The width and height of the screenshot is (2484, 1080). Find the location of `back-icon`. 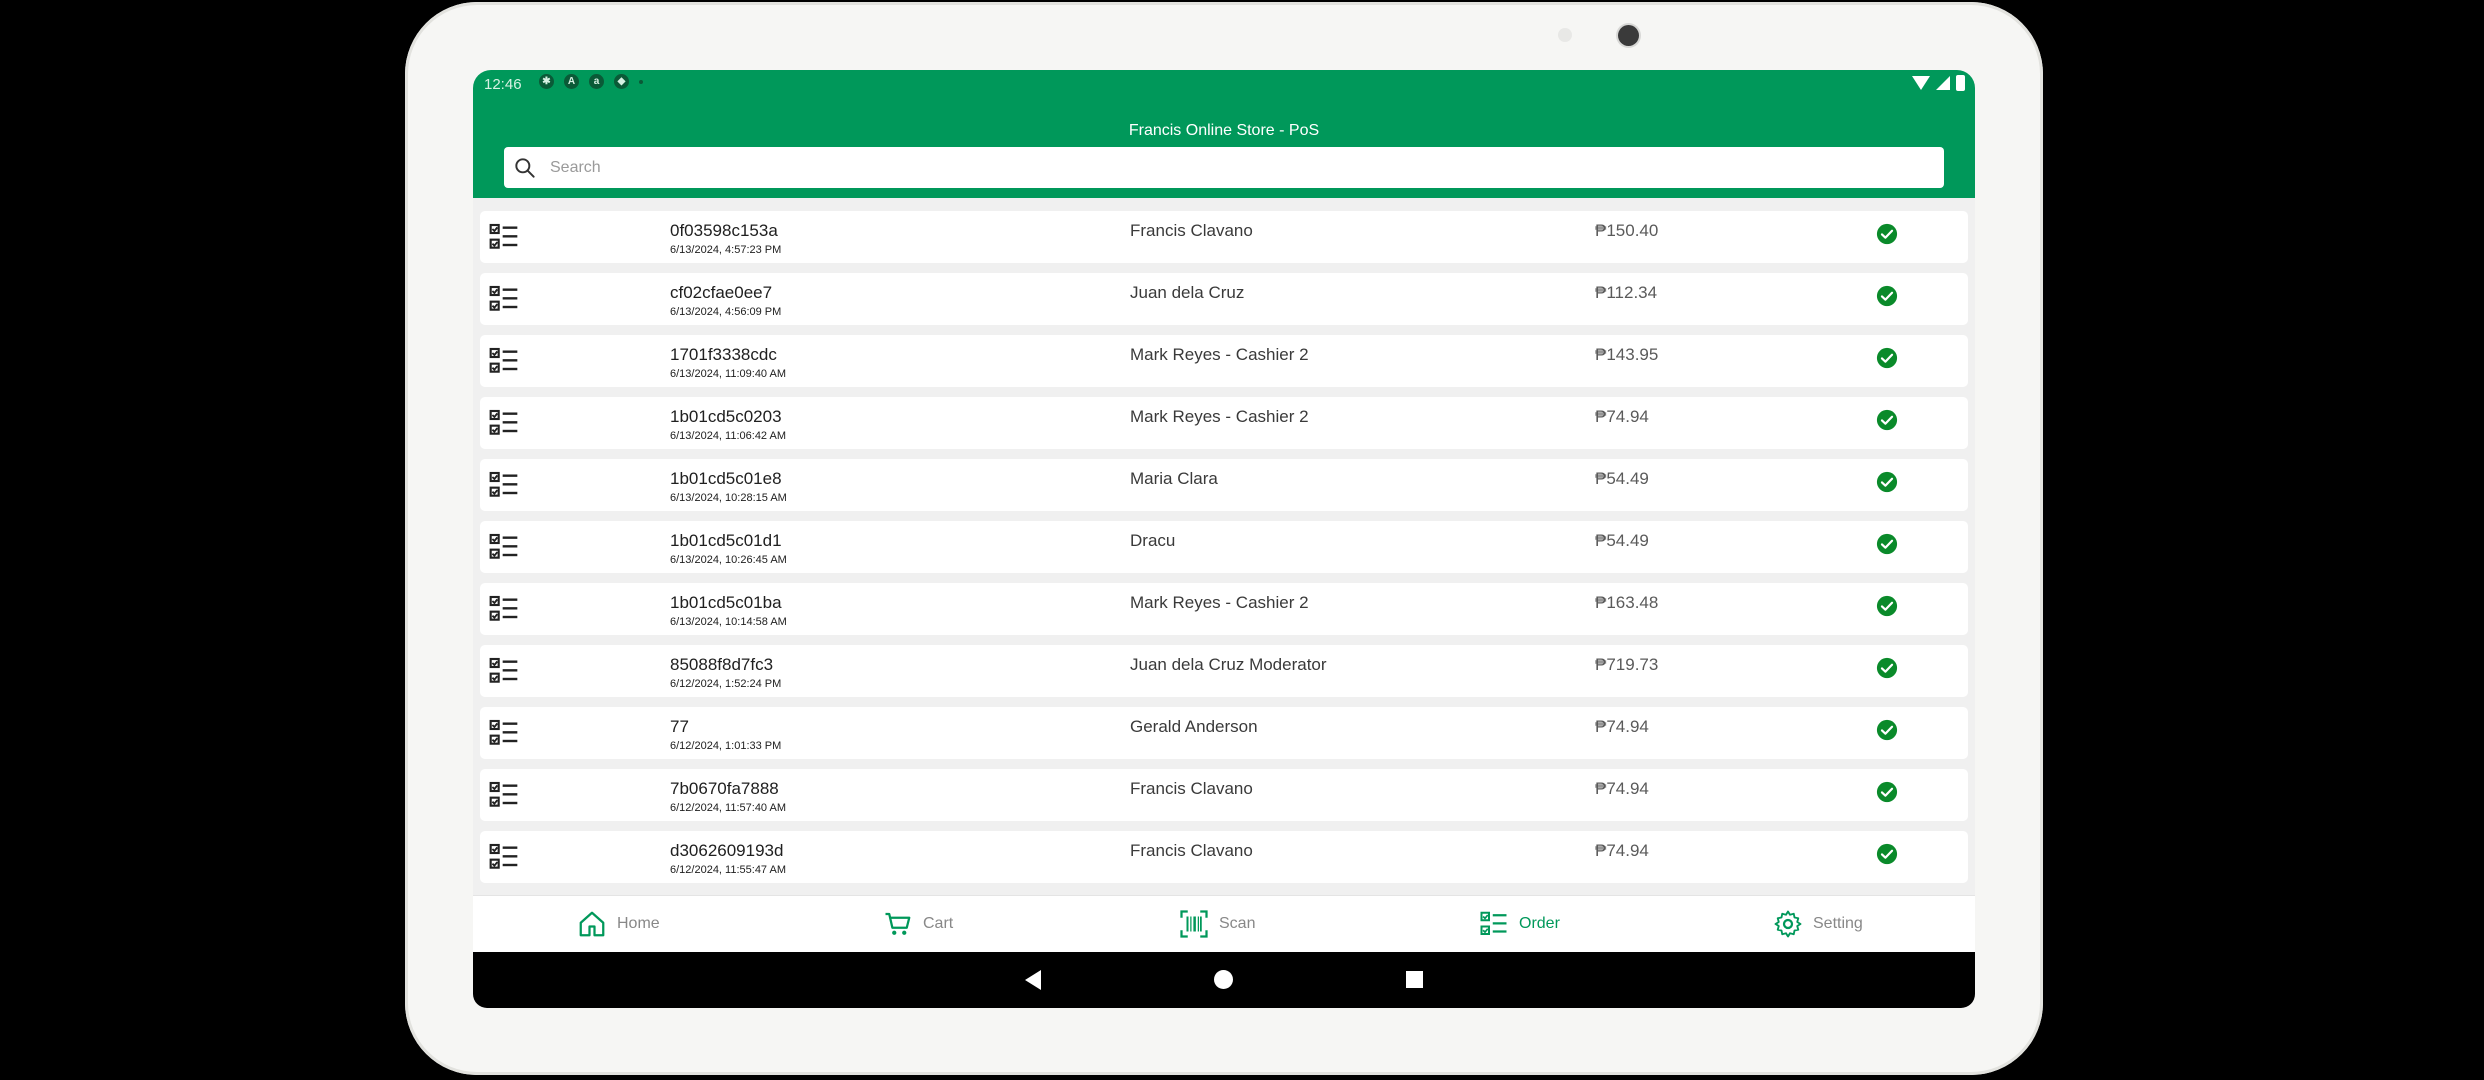

back-icon is located at coordinates (1033, 980).